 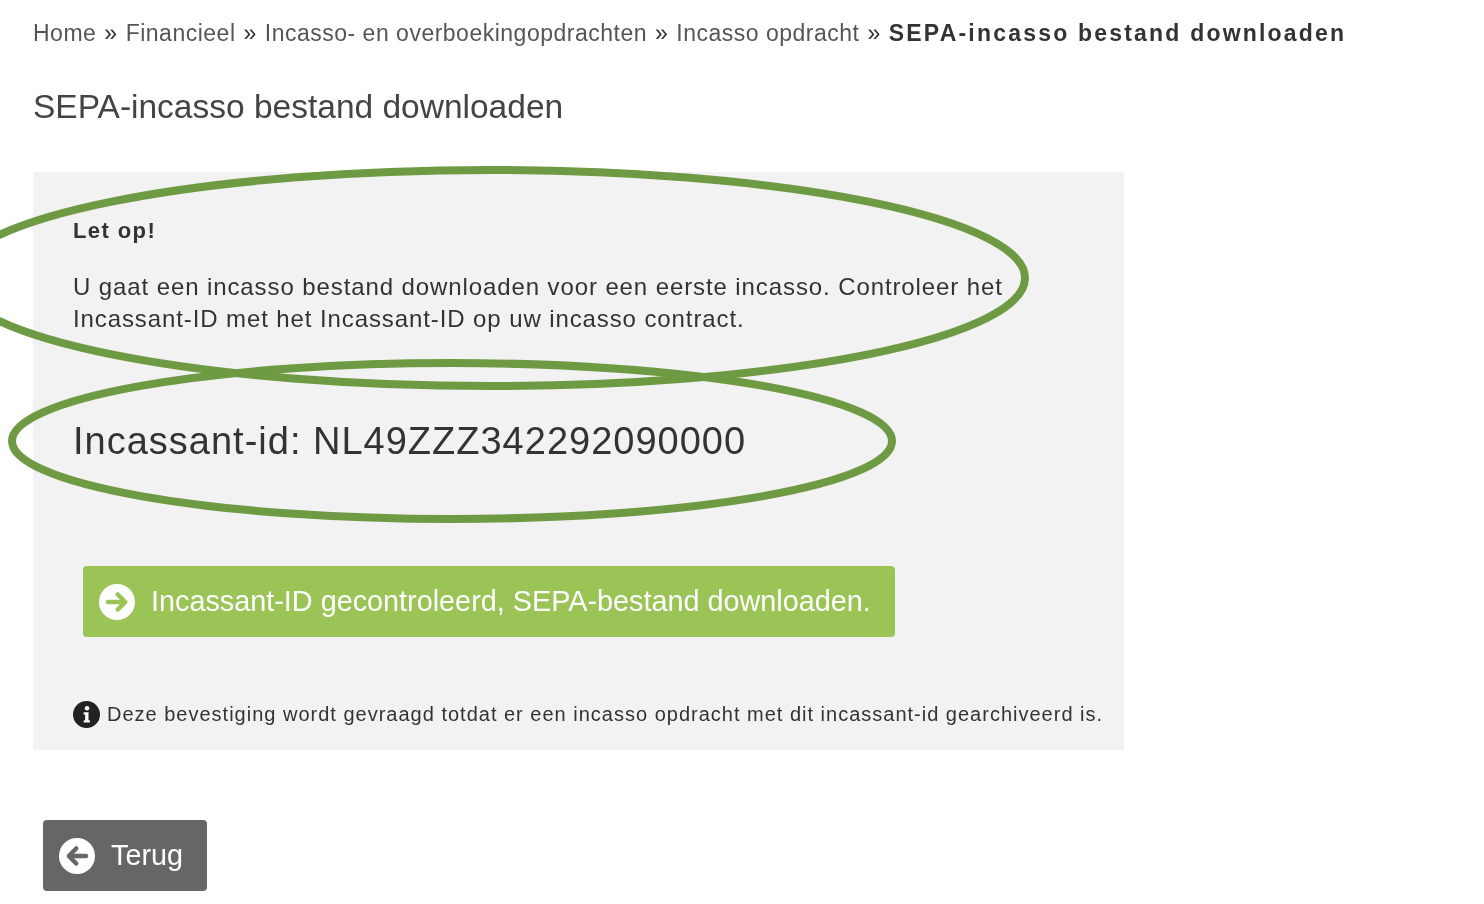 What do you see at coordinates (77, 855) in the screenshot?
I see `arrow-circle-left-icon` at bounding box center [77, 855].